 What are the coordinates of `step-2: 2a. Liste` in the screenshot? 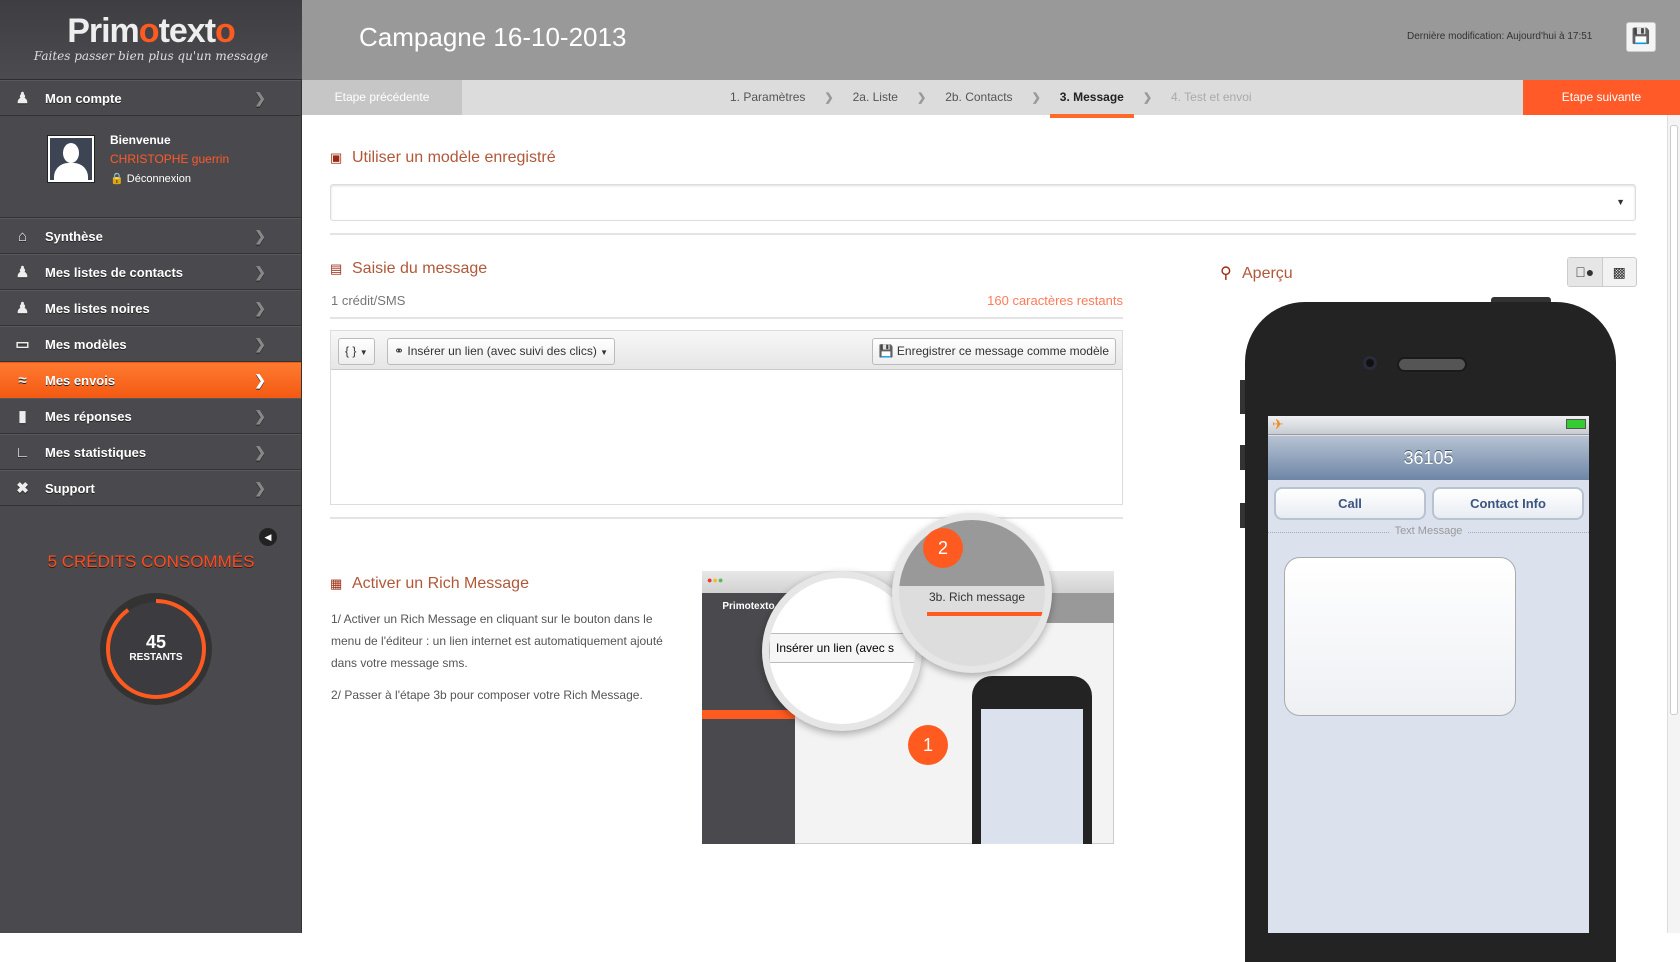 It's located at (875, 97).